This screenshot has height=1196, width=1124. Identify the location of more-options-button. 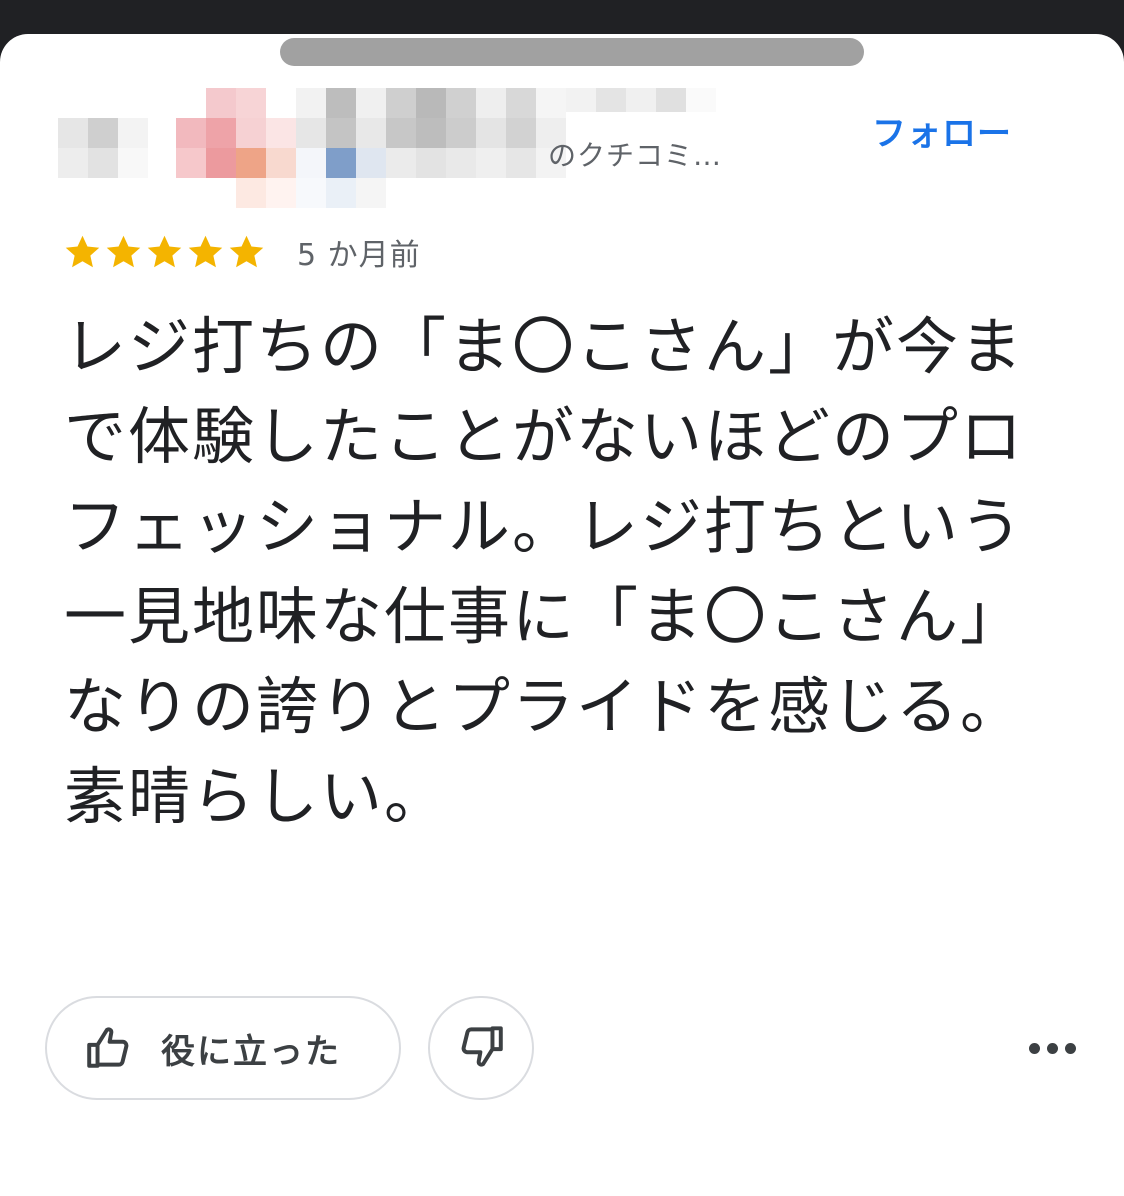
(1052, 1048).